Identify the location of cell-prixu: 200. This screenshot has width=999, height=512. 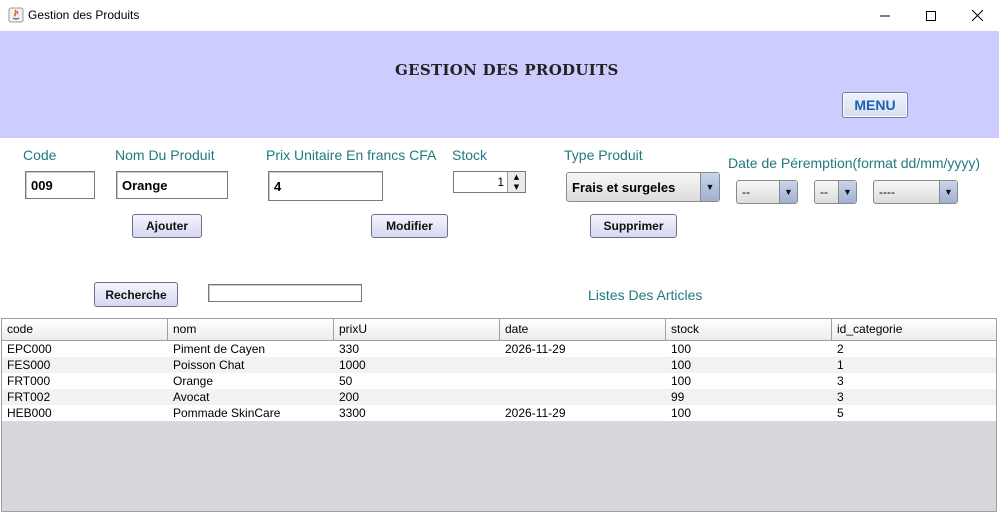
(349, 397).